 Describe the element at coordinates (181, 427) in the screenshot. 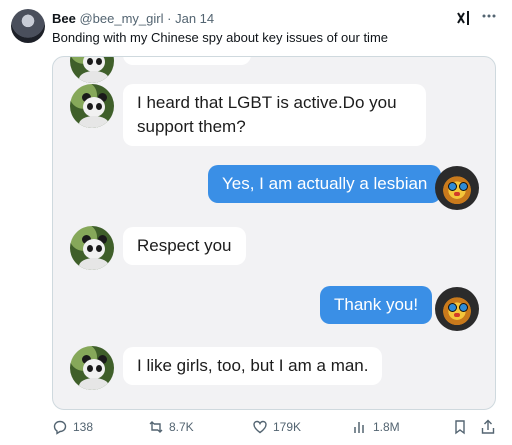

I see `repost-count: 8.7K` at that location.